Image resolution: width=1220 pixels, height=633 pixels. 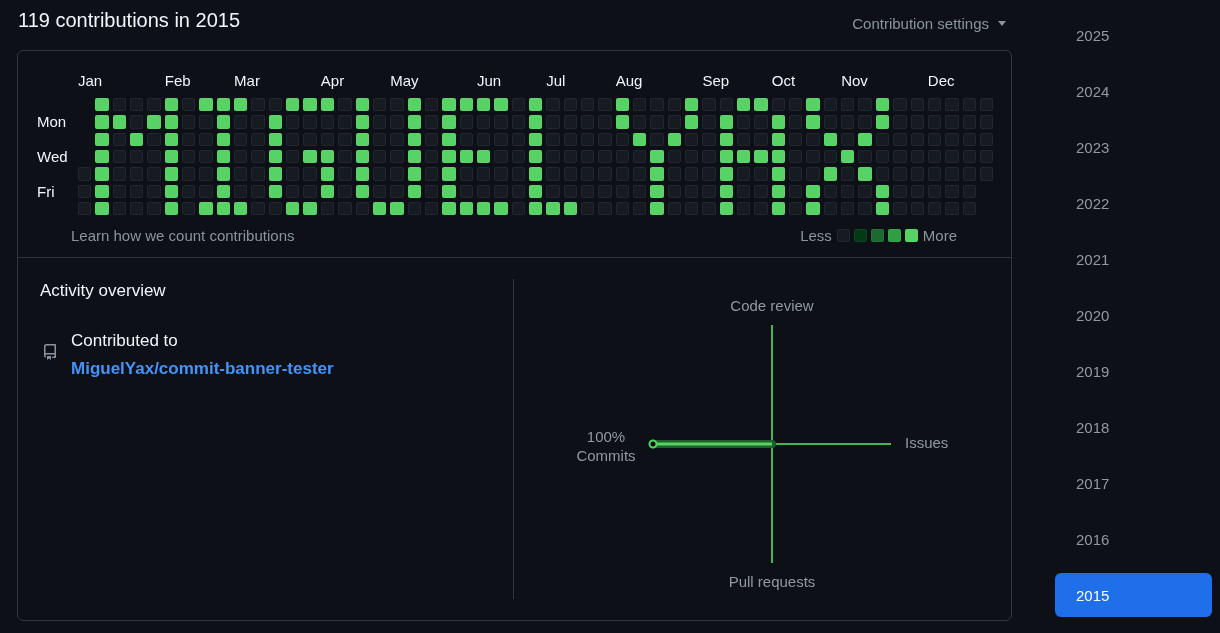 I want to click on year-link: 2015, so click(x=1133, y=595).